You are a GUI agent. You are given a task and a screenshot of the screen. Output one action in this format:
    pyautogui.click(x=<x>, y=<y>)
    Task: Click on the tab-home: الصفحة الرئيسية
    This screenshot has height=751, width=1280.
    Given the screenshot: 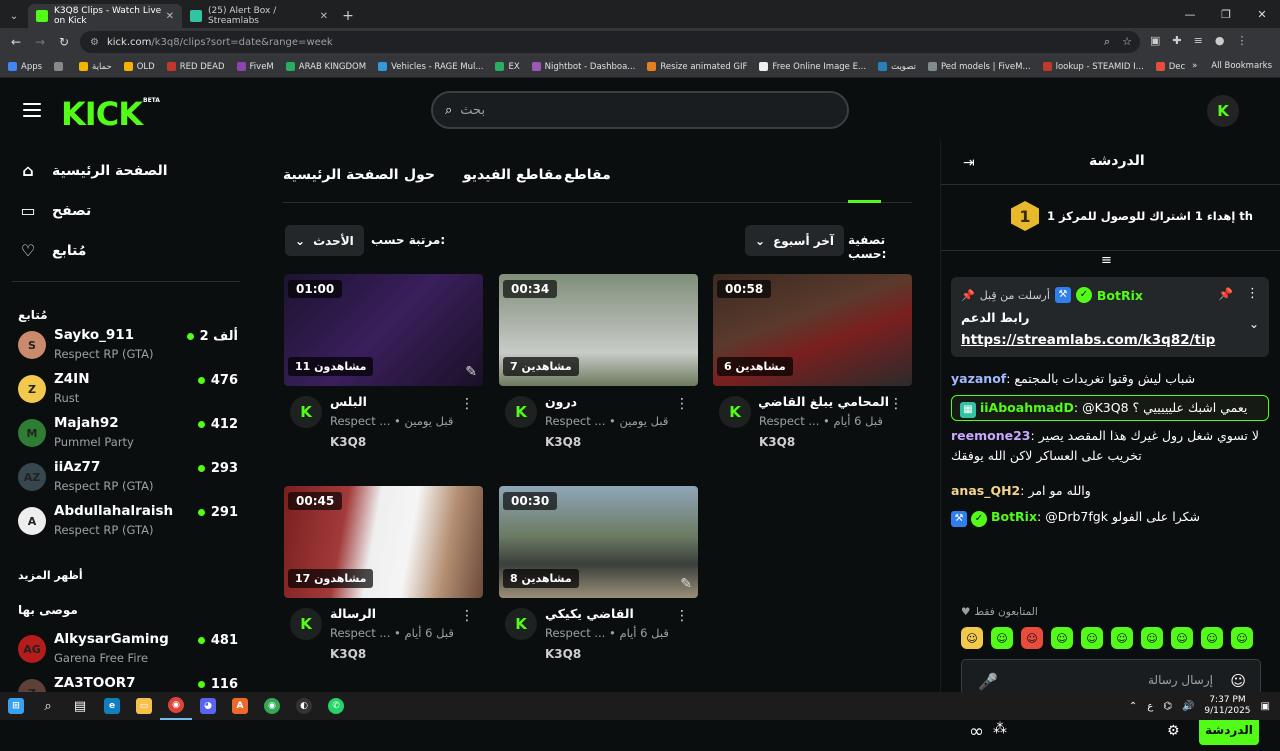 What is the action you would take?
    pyautogui.click(x=341, y=175)
    